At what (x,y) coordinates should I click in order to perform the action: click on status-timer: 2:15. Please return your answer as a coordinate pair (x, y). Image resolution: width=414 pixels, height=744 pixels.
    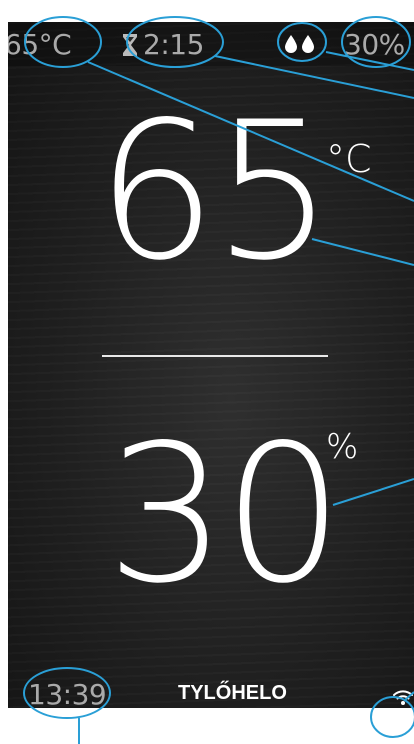
    Looking at the image, I should click on (162, 45).